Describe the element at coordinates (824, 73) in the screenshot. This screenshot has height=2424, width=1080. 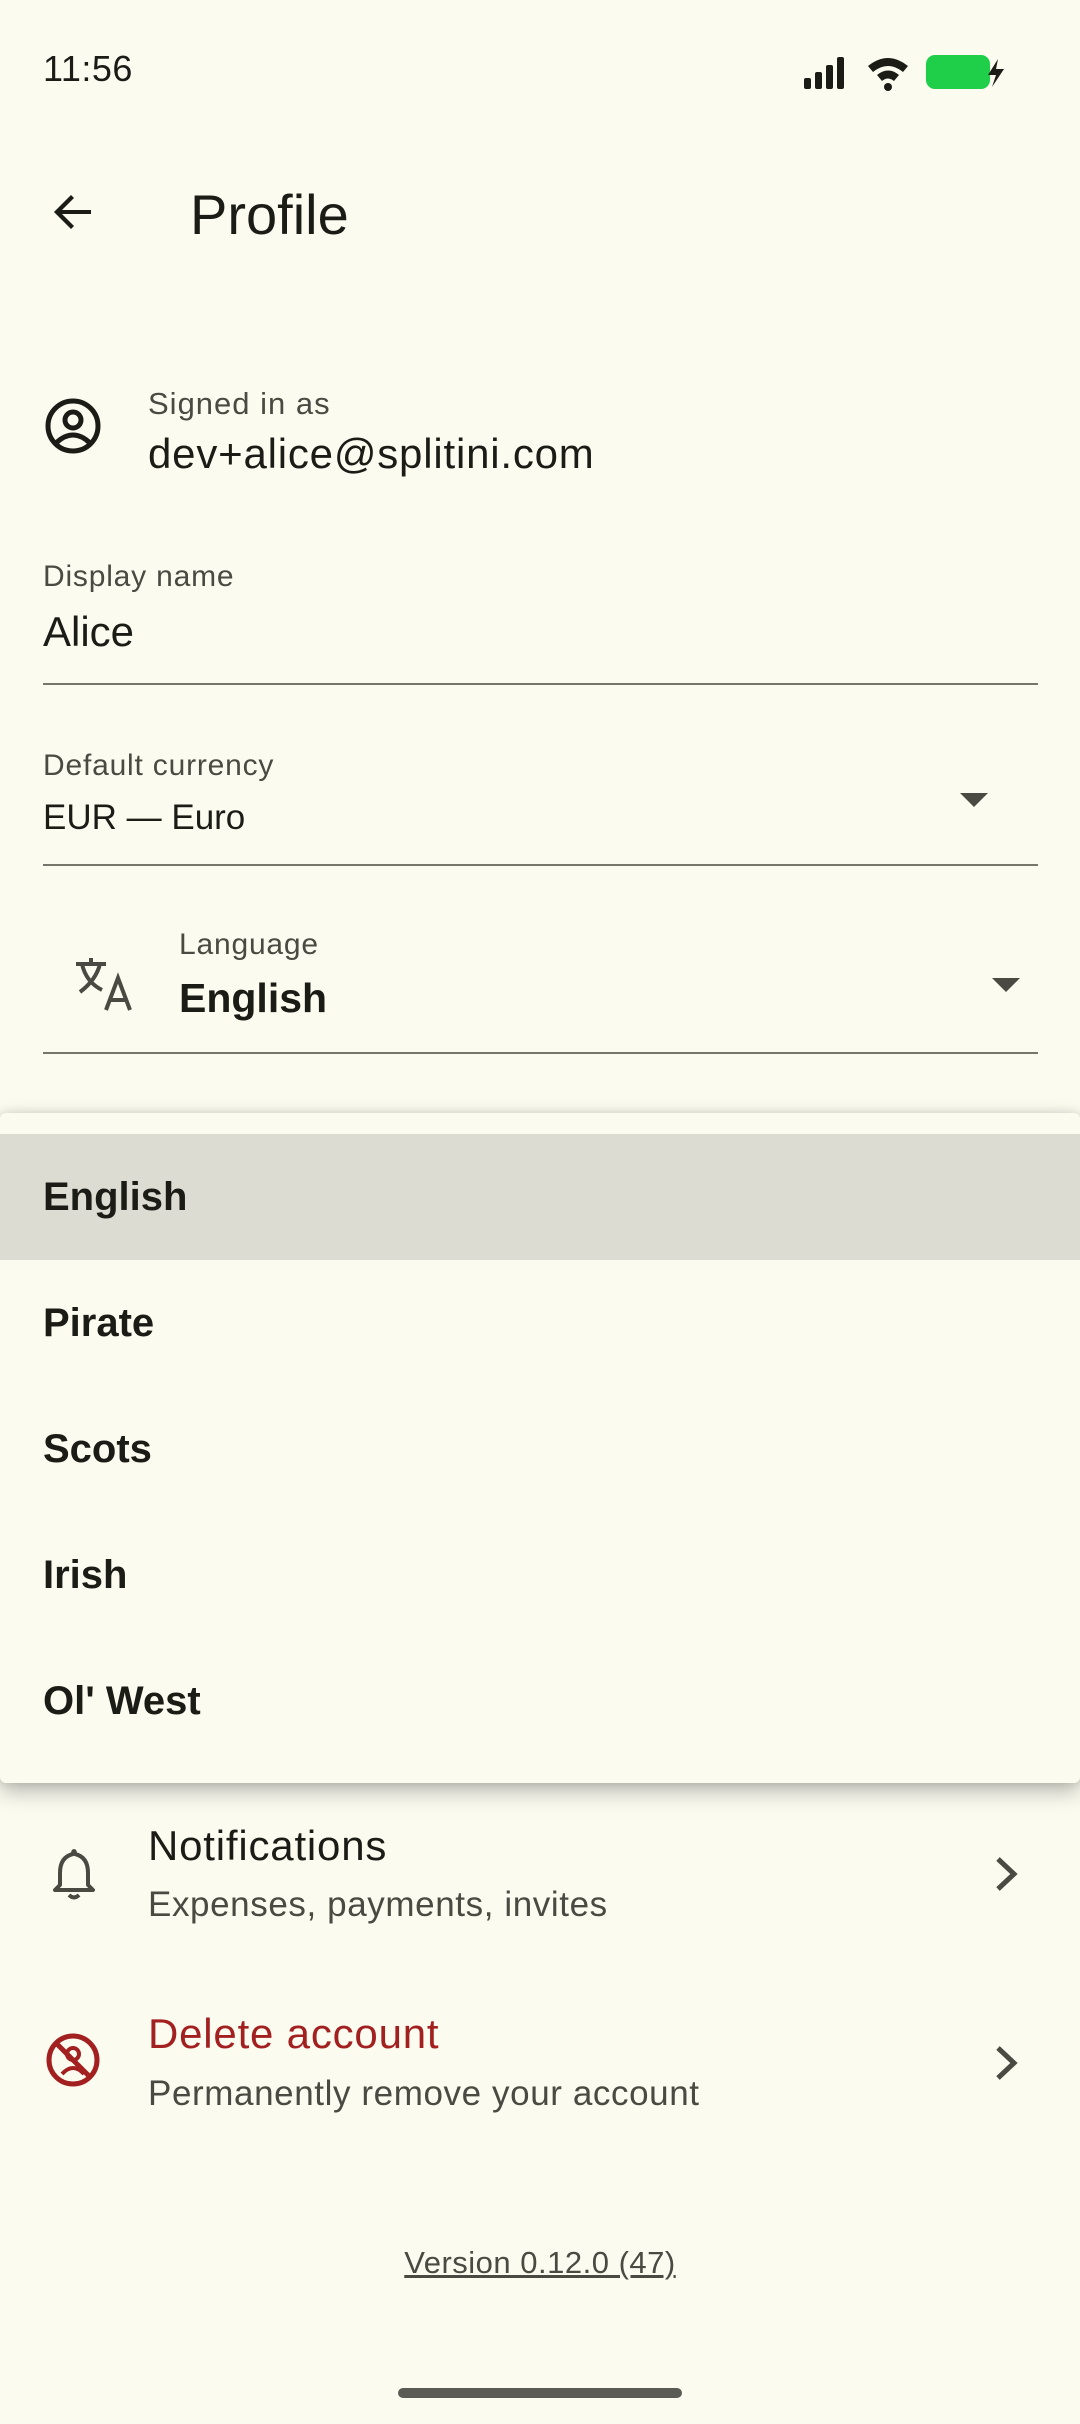
I see `signal-icon` at that location.